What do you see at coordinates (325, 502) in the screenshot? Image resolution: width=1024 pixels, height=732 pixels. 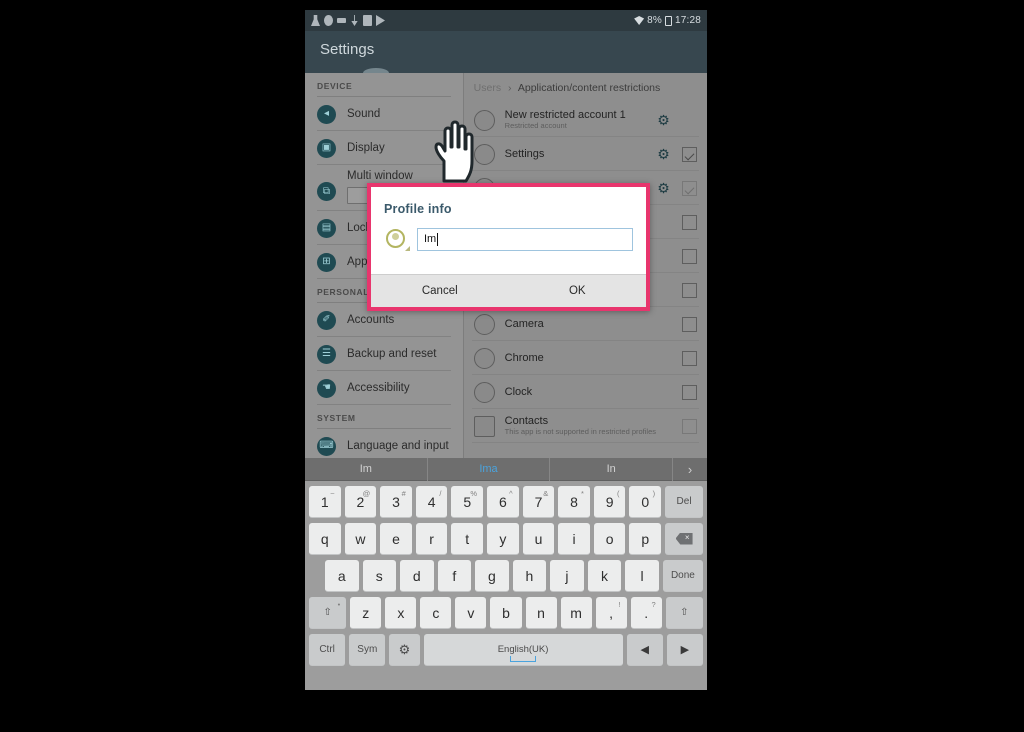 I see `key-1: 1 ~` at bounding box center [325, 502].